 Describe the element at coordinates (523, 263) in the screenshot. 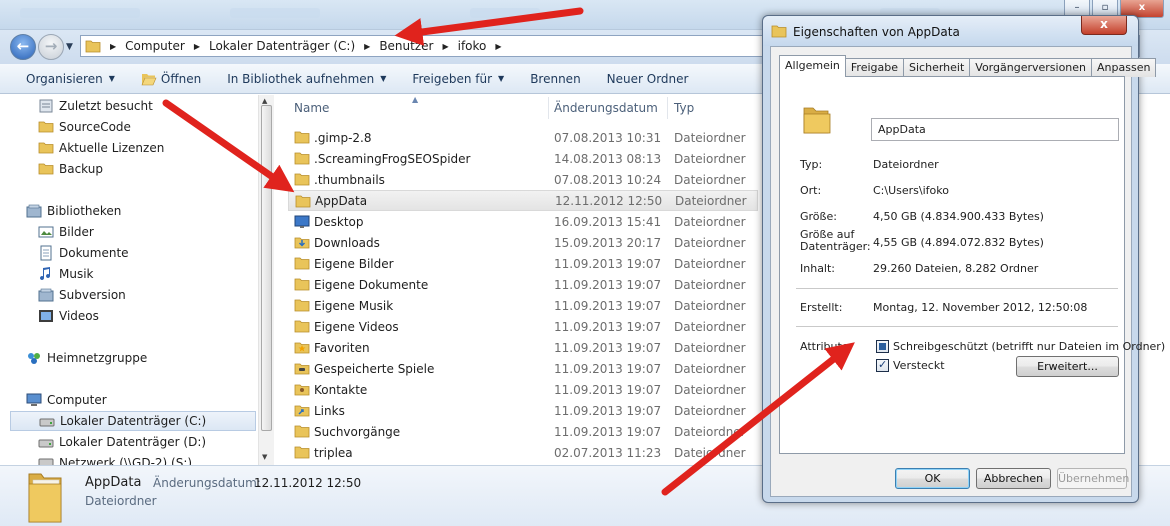

I see `file-row: Eigene Bilder 11.09.2013 19:07 Dateiordner` at that location.